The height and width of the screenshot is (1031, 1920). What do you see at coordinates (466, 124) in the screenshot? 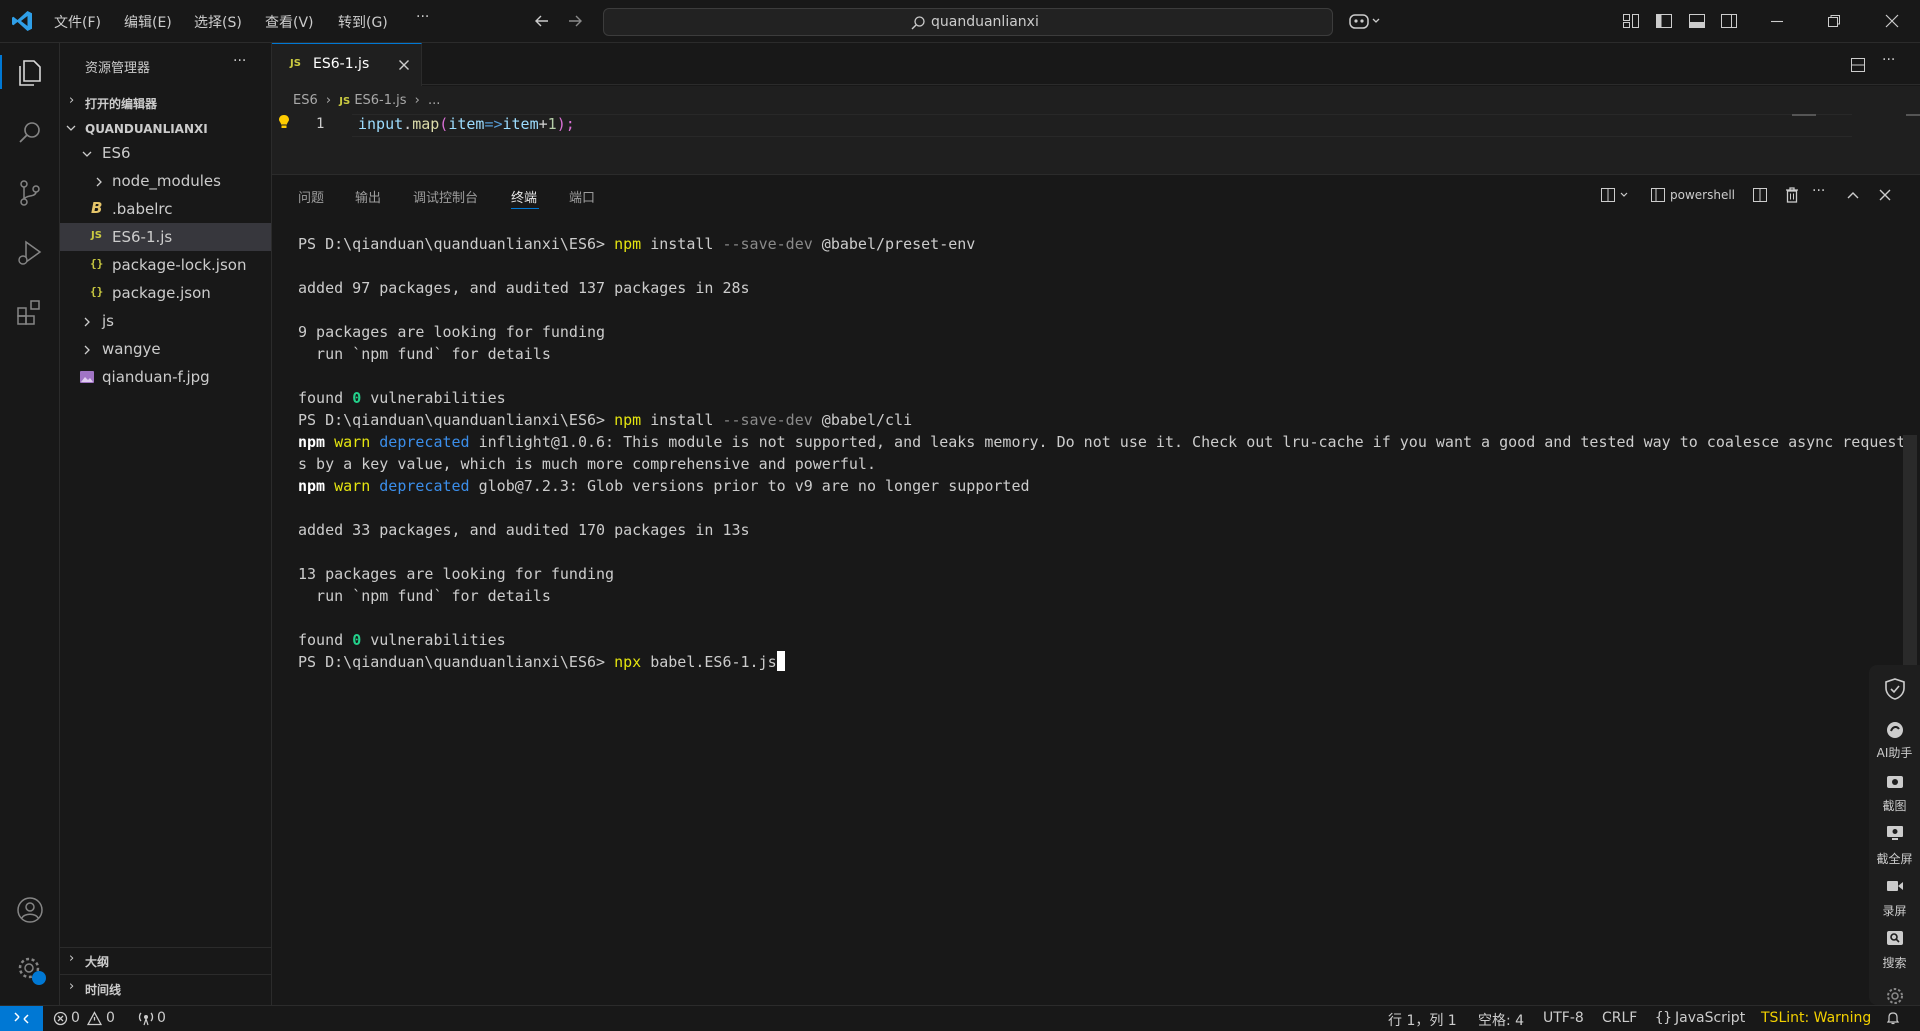
I see `code-line: input.map(item=>item+1);` at bounding box center [466, 124].